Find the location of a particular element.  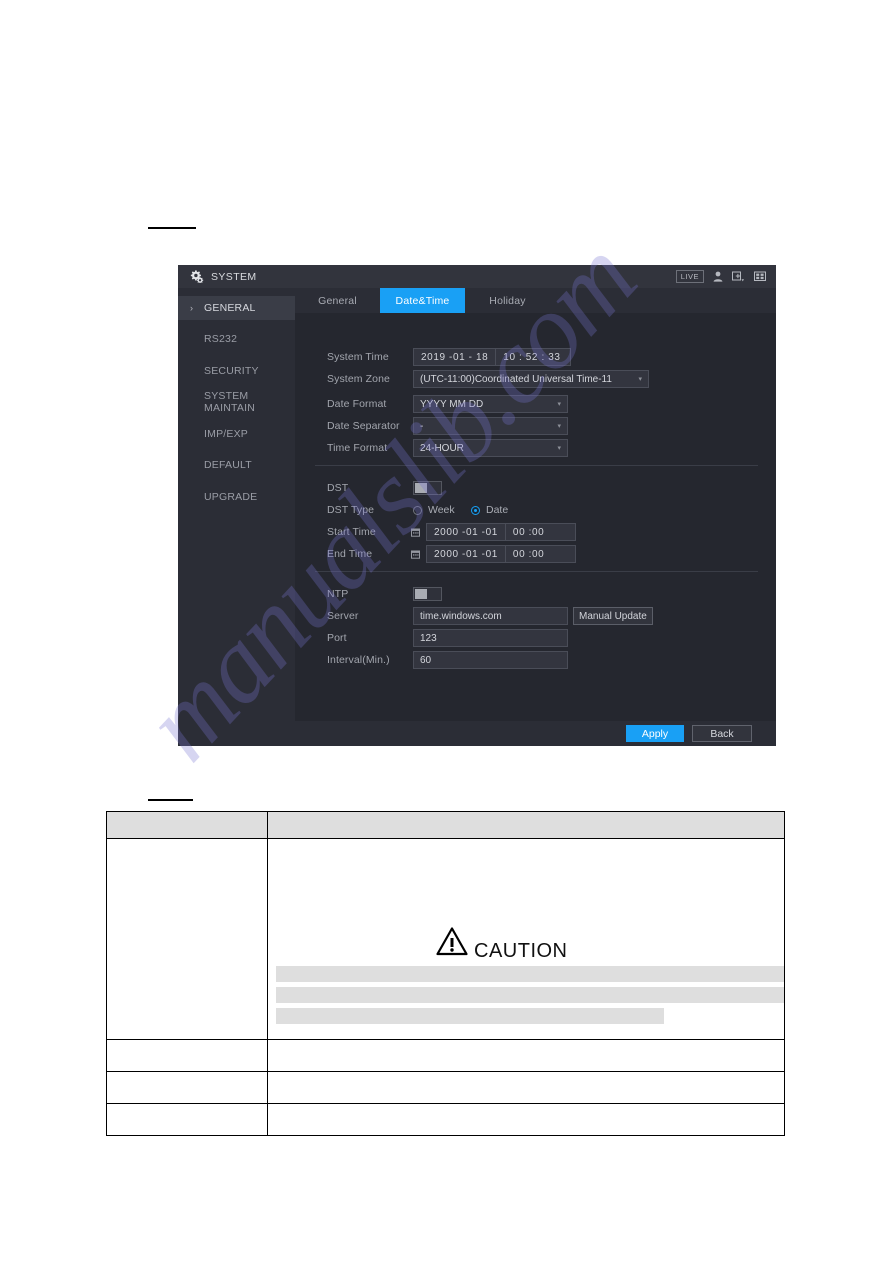

row-system-time: System Time 2019 -01 - 18 10 : 52 : 33 is located at coordinates (535, 357).